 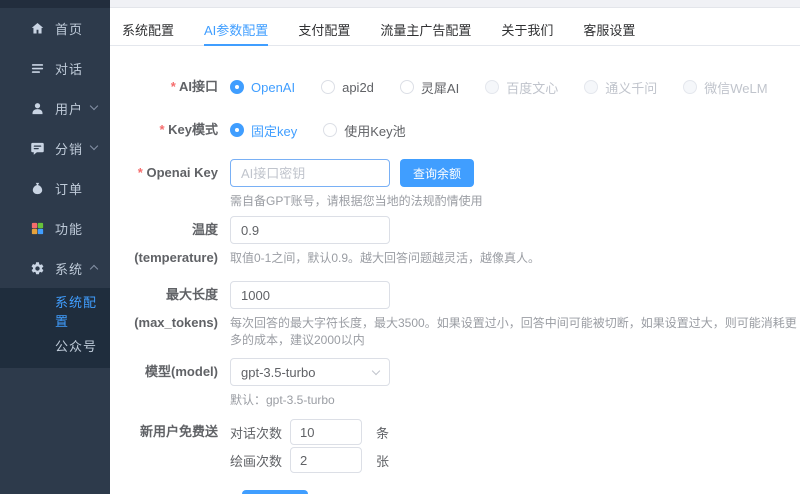 I want to click on money-bag-icon, so click(x=37, y=188).